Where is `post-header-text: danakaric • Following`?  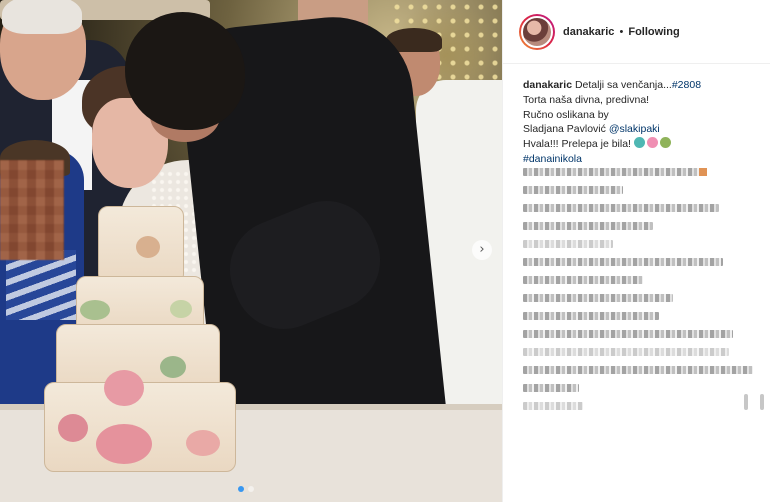 post-header-text: danakaric • Following is located at coordinates (621, 32).